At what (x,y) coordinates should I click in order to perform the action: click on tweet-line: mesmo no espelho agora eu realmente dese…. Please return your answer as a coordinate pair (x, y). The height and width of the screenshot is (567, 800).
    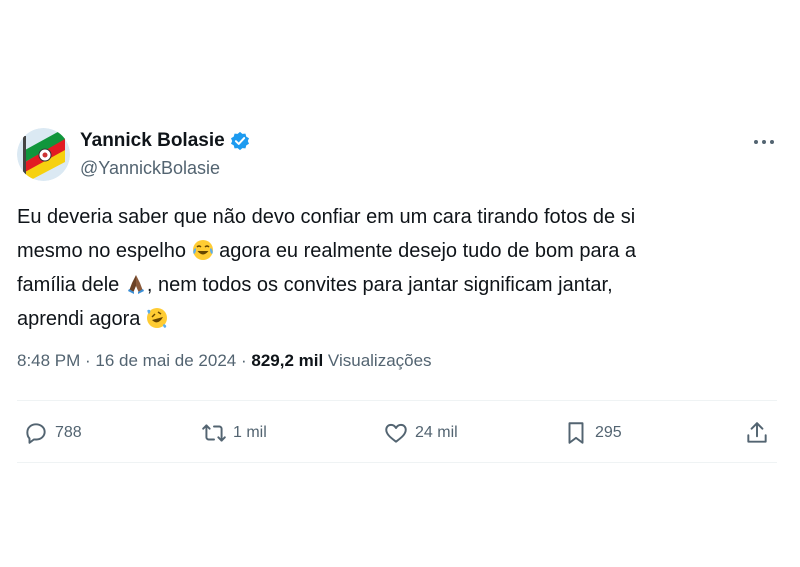
    Looking at the image, I should click on (397, 251).